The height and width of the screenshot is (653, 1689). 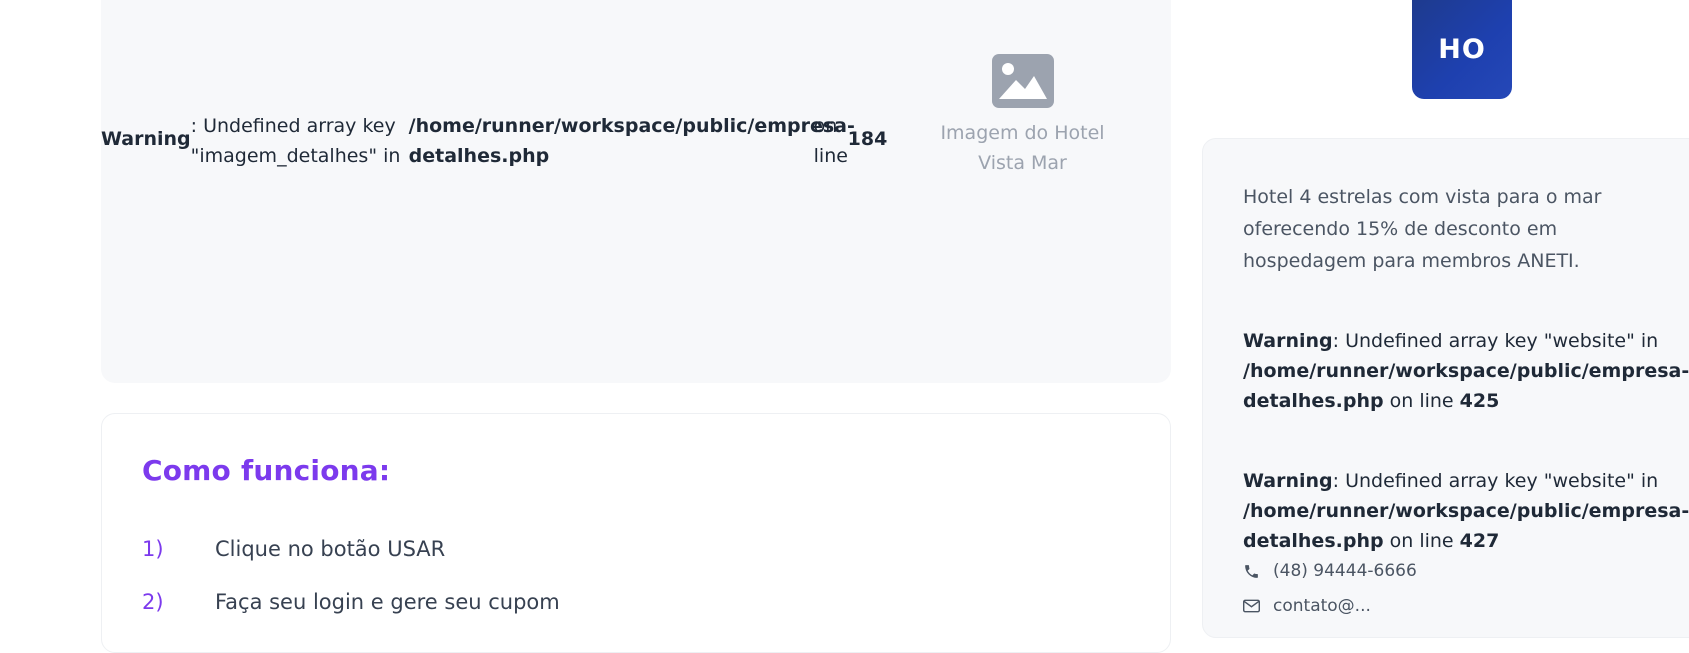 I want to click on image-alt-text: Imagem do Hotel Vista Mar, so click(x=1022, y=148).